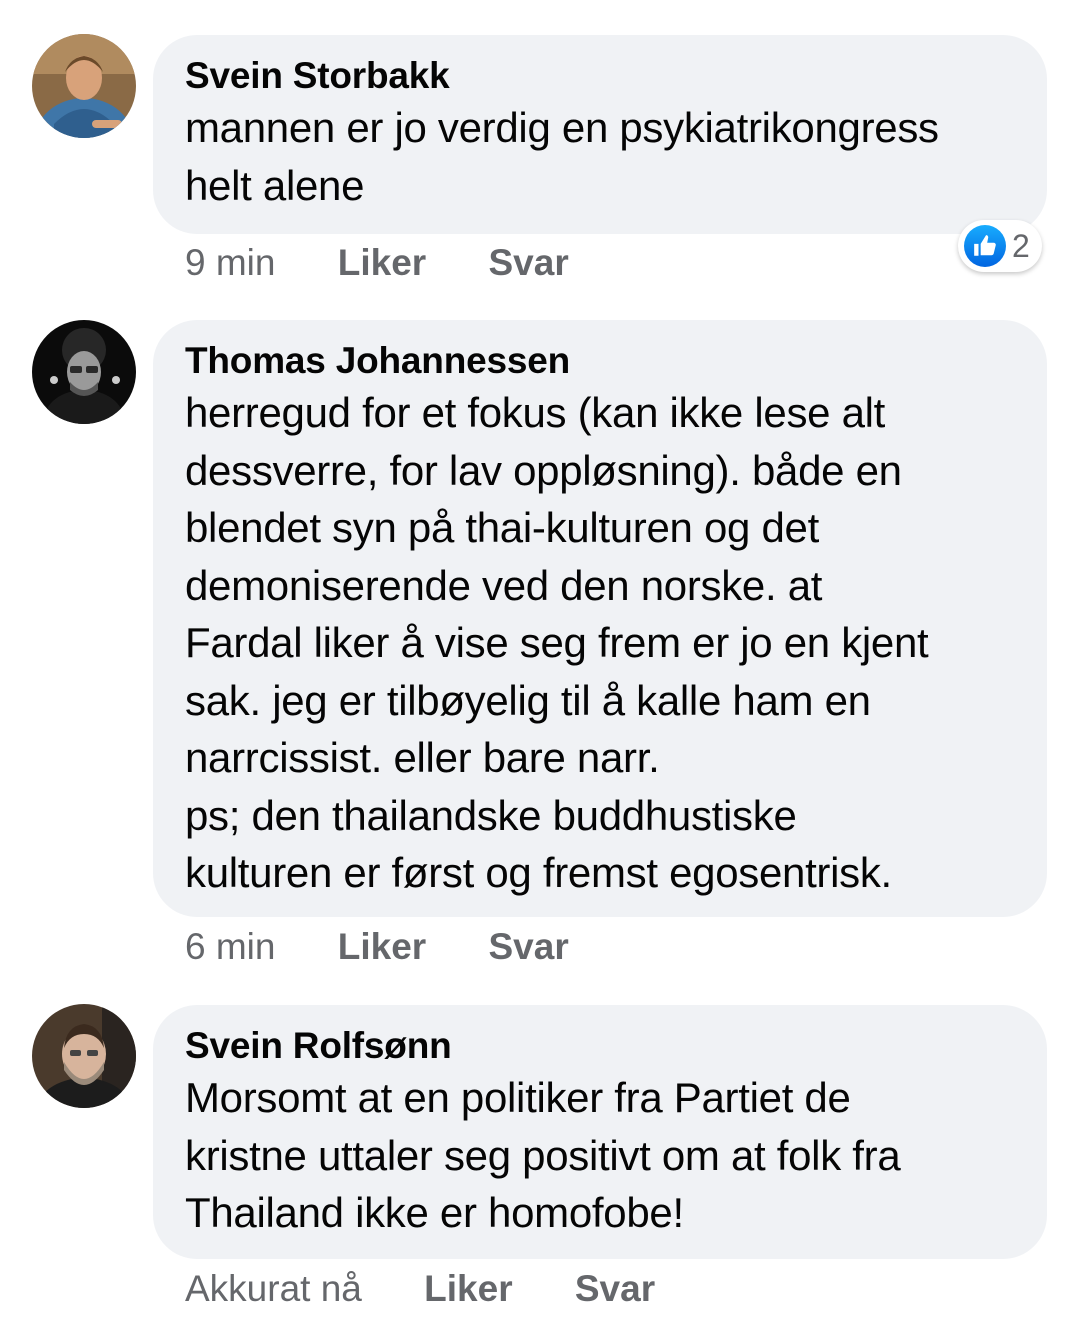  I want to click on reaction-count: 2, so click(1021, 245).